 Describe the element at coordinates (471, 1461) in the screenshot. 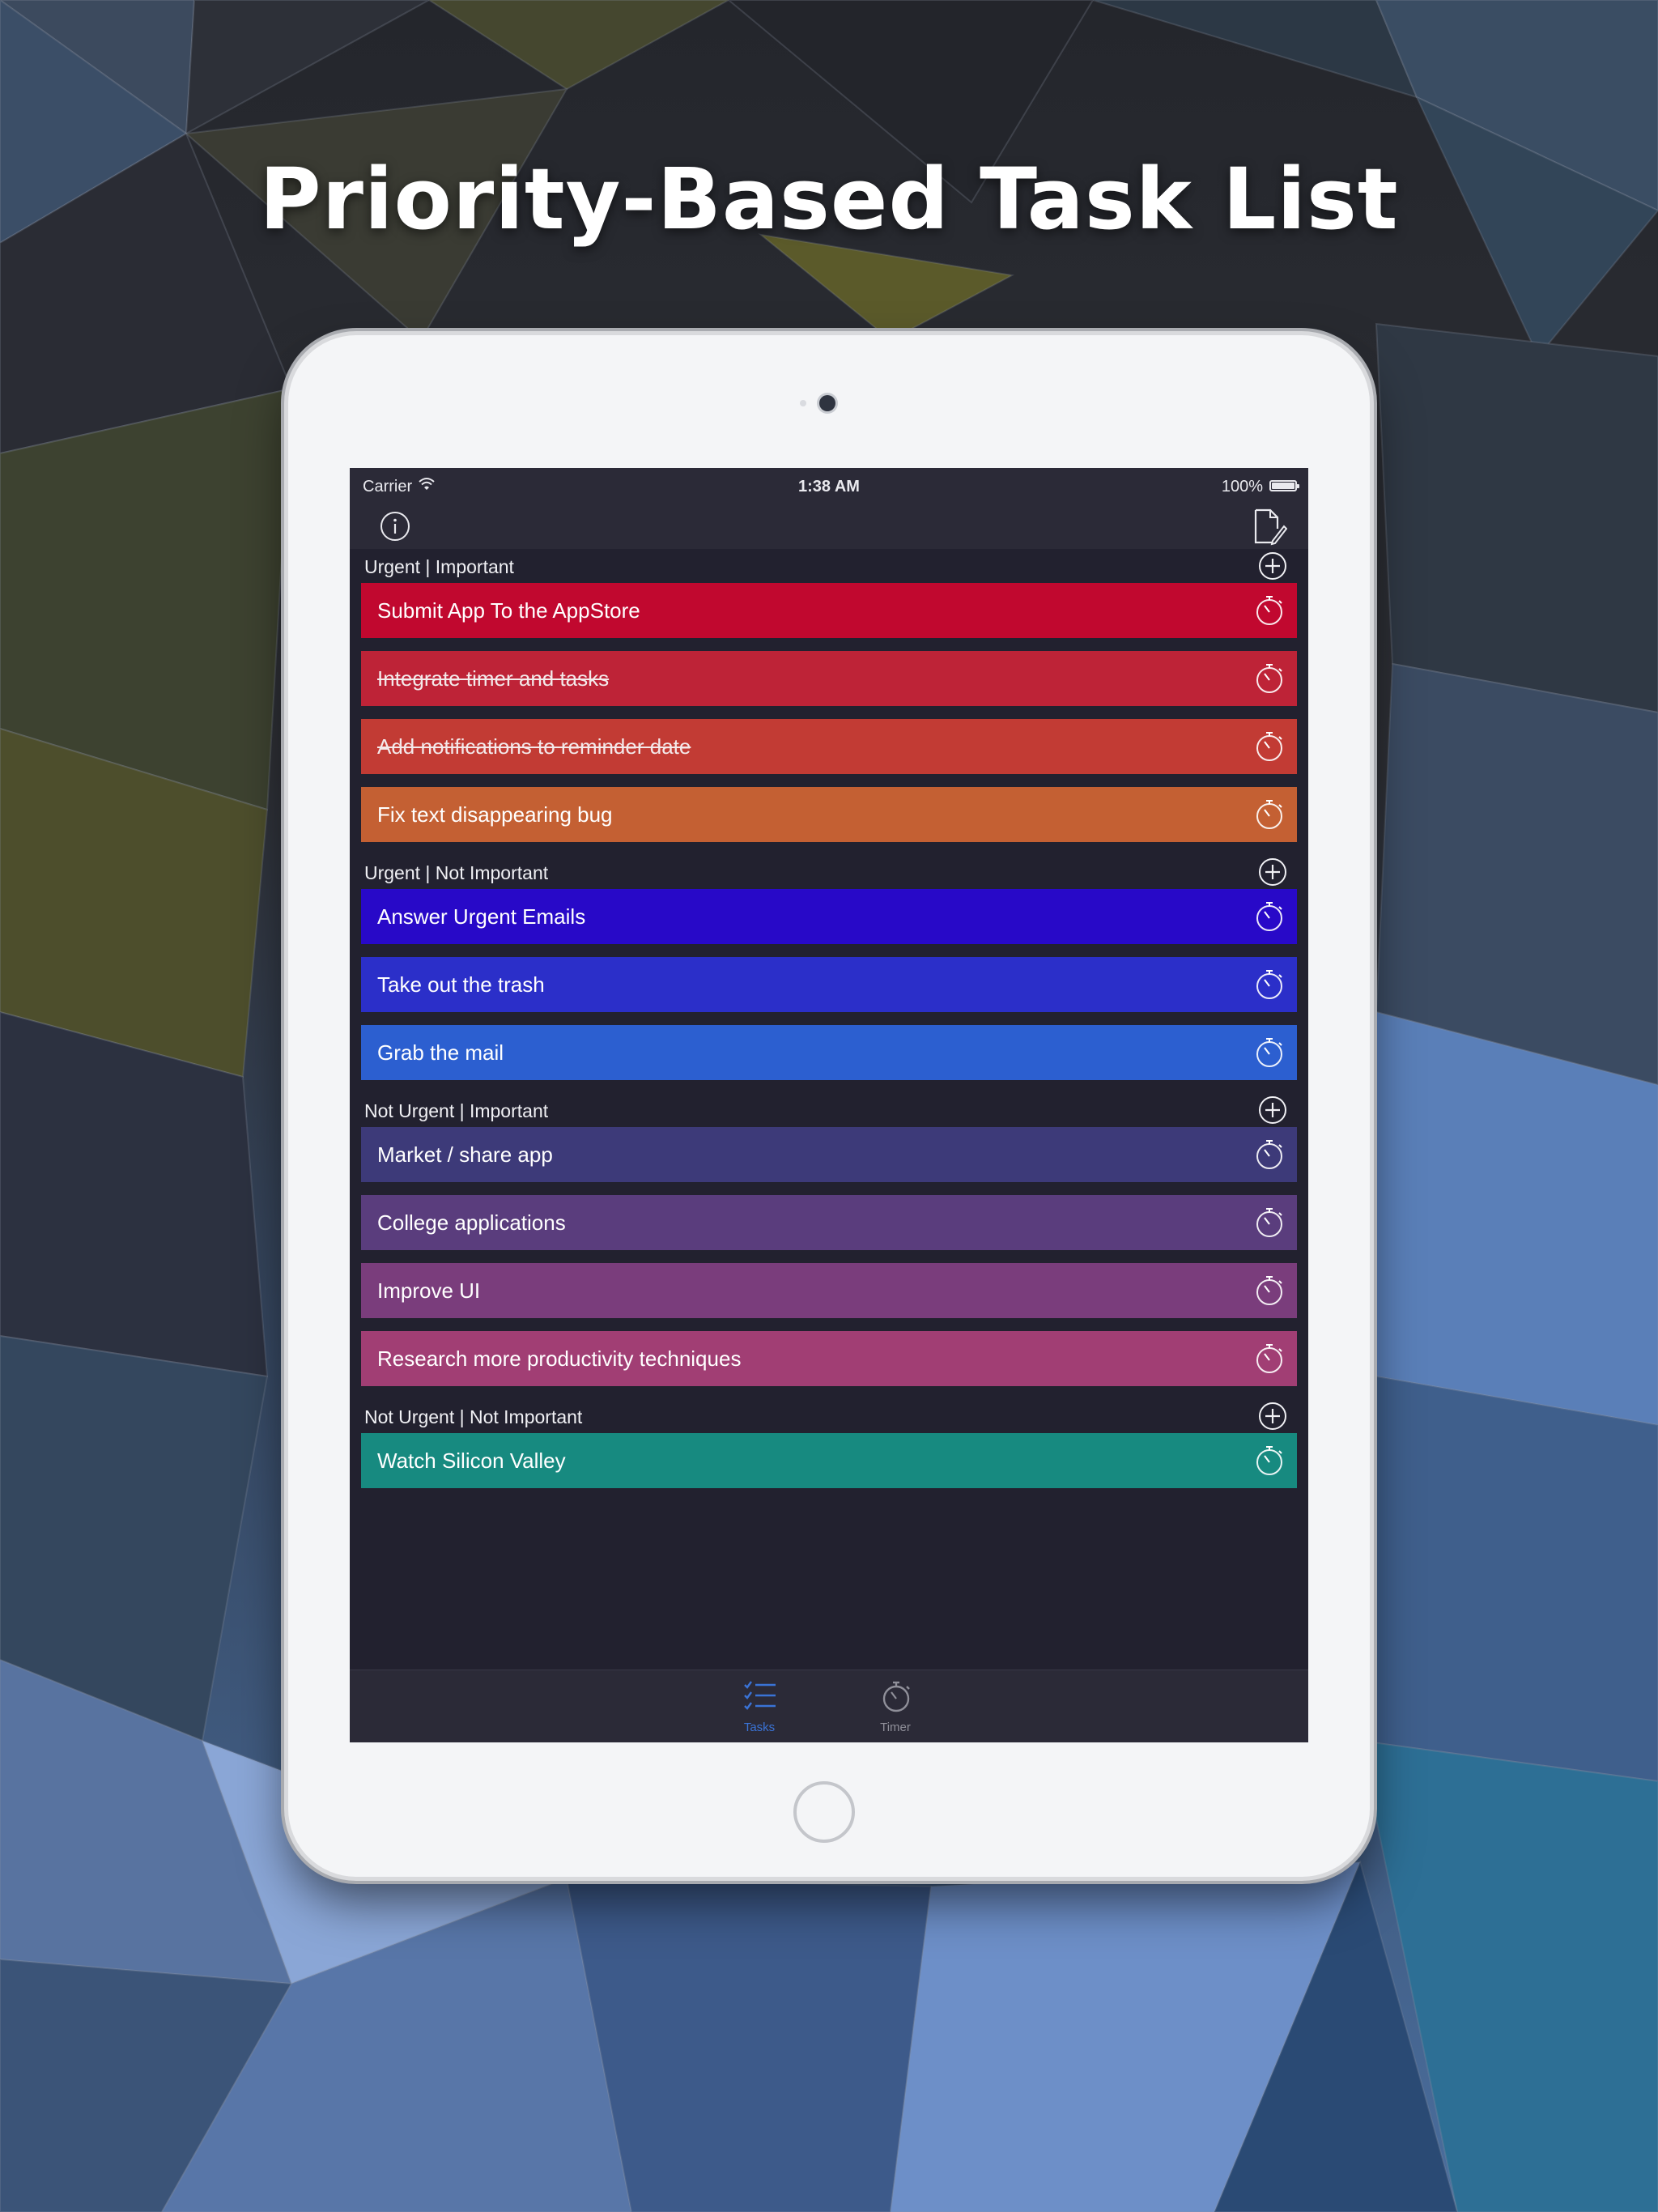

I see `task-title: Watch Silicon Valley` at that location.